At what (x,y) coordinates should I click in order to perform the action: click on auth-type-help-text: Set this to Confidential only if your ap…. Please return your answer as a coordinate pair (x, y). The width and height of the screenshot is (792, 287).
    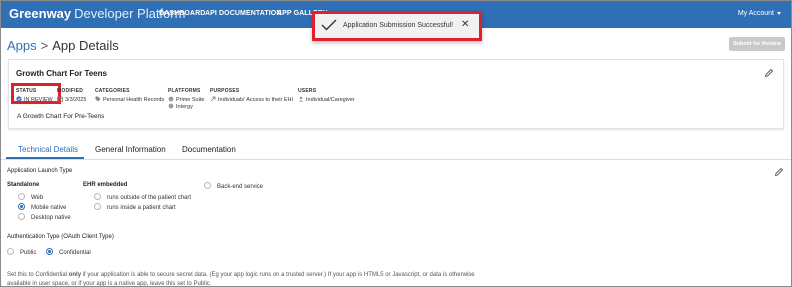
    Looking at the image, I should click on (247, 278).